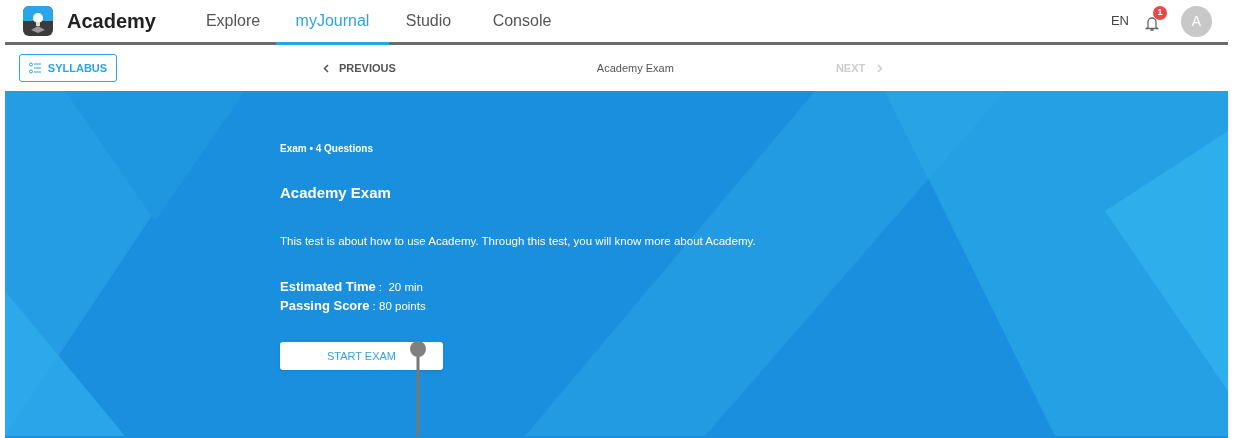 Image resolution: width=1233 pixels, height=438 pixels. What do you see at coordinates (327, 149) in the screenshot?
I see `exam-meta: Exam • 4 Questions` at bounding box center [327, 149].